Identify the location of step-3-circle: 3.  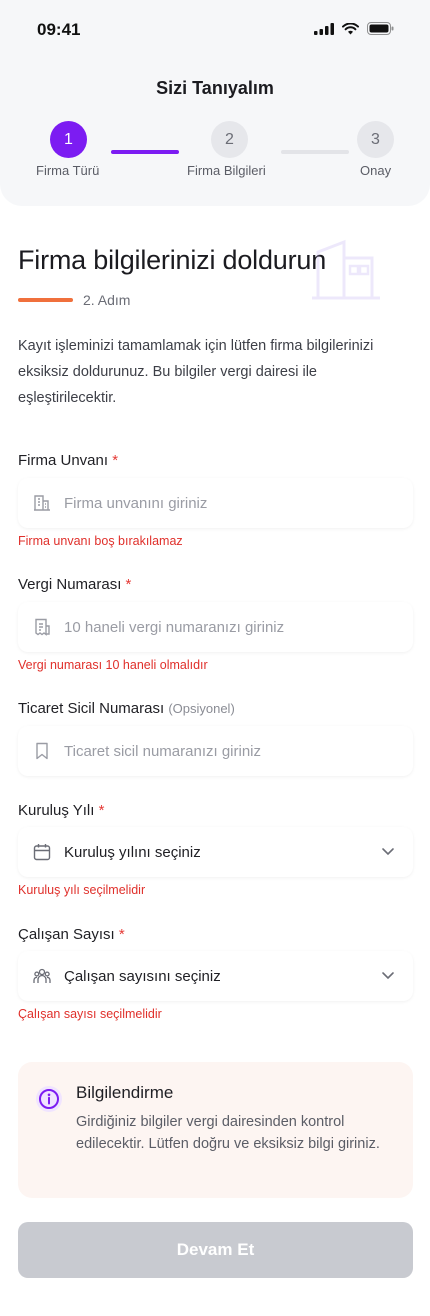
(375, 139).